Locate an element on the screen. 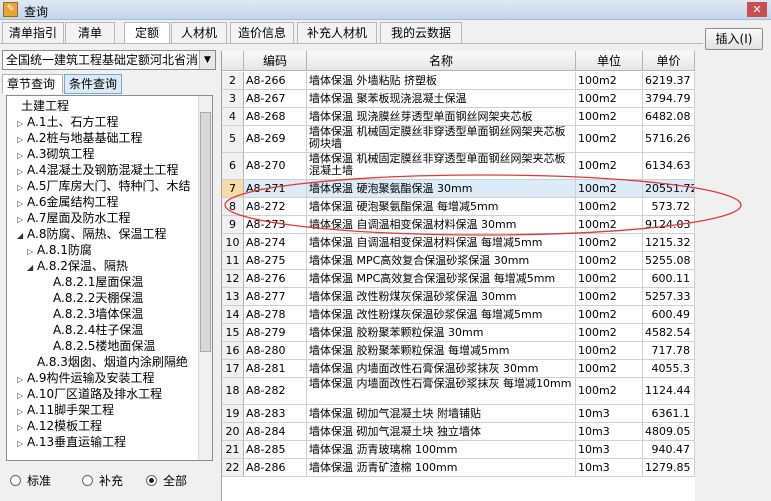 The height and width of the screenshot is (501, 771). tree-item-label: A.6金属结构工程 is located at coordinates (73, 202).